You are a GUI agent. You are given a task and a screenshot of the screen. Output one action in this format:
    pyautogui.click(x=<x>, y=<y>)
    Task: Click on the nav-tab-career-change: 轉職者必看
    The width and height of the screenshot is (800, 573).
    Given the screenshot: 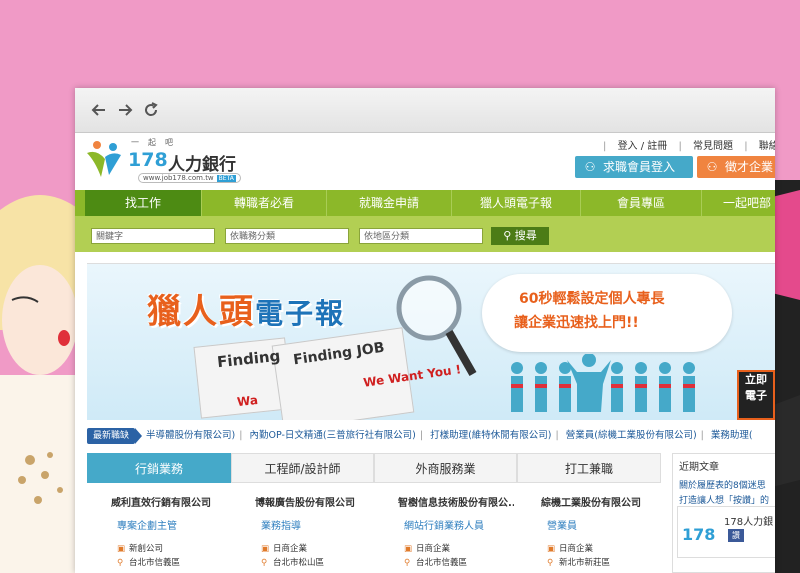 What is the action you would take?
    pyautogui.click(x=264, y=203)
    